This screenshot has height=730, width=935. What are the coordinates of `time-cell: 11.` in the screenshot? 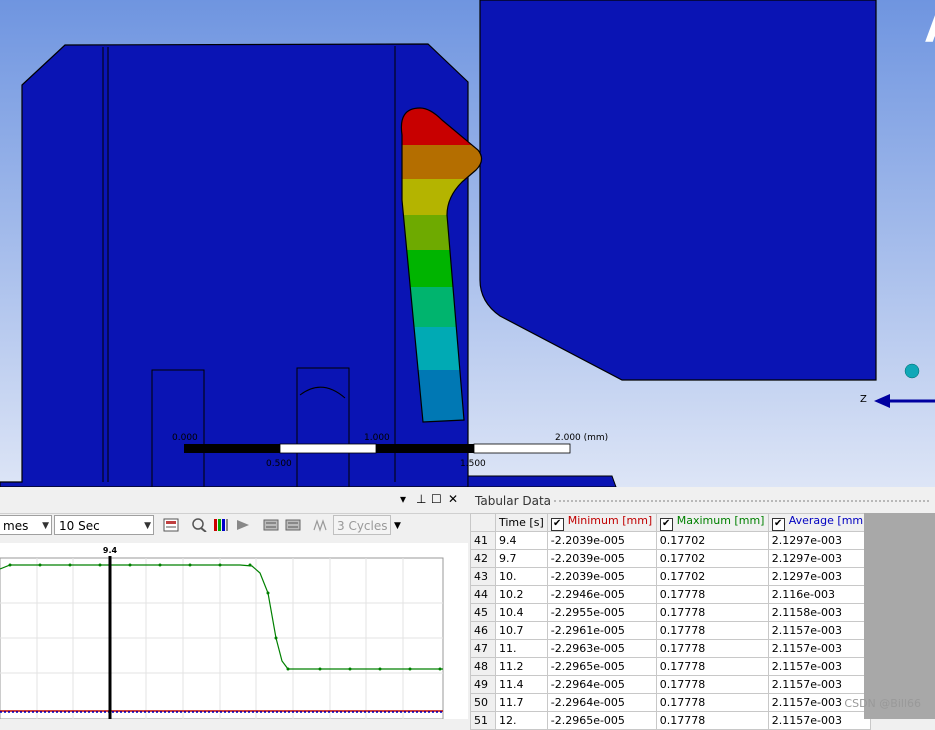 It's located at (521, 648).